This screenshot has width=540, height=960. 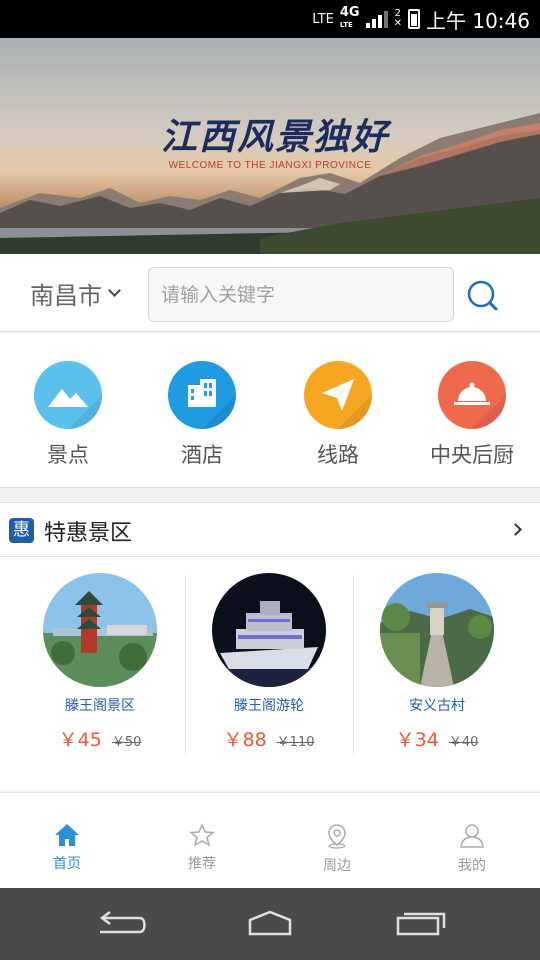 I want to click on star-icon, so click(x=202, y=835).